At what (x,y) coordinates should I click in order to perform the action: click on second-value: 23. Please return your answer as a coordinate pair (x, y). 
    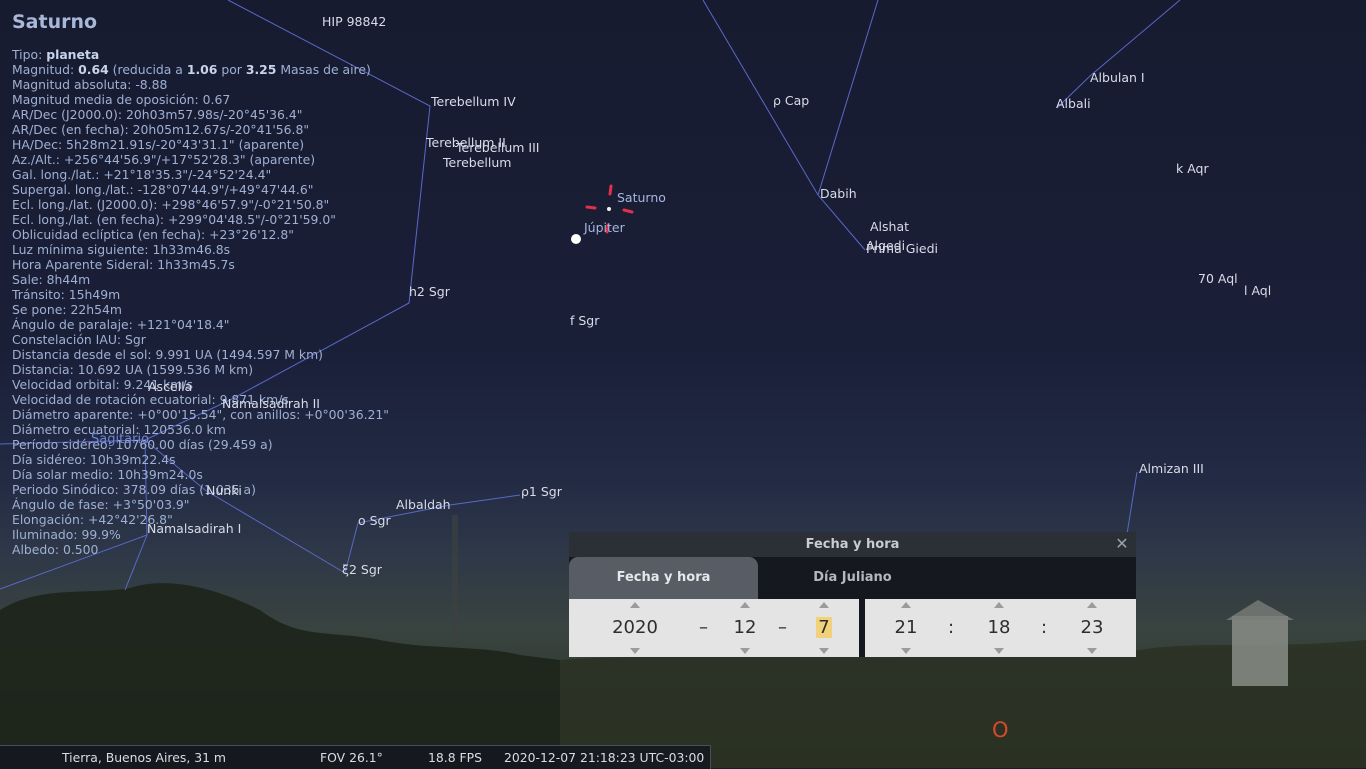
    Looking at the image, I should click on (1092, 627).